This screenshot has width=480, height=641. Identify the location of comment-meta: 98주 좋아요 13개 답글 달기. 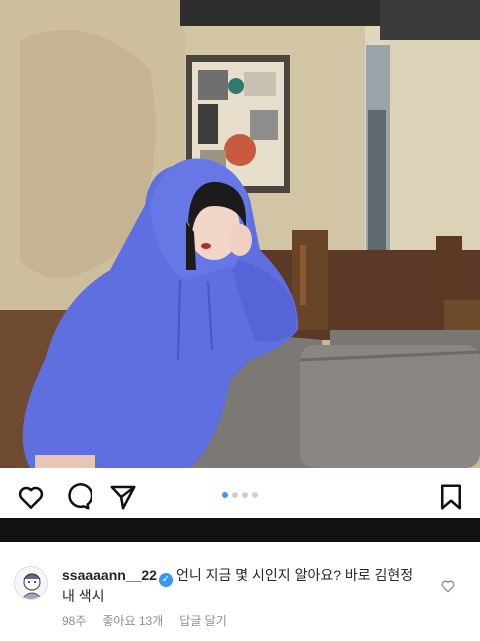
(144, 620).